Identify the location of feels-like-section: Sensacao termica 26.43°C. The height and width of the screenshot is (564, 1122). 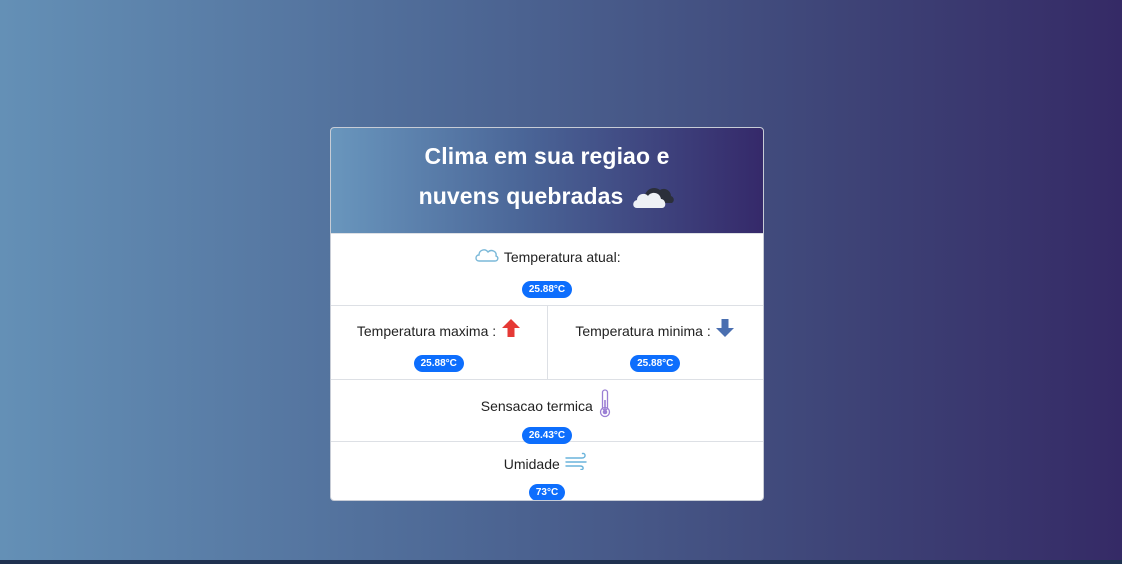
(547, 411).